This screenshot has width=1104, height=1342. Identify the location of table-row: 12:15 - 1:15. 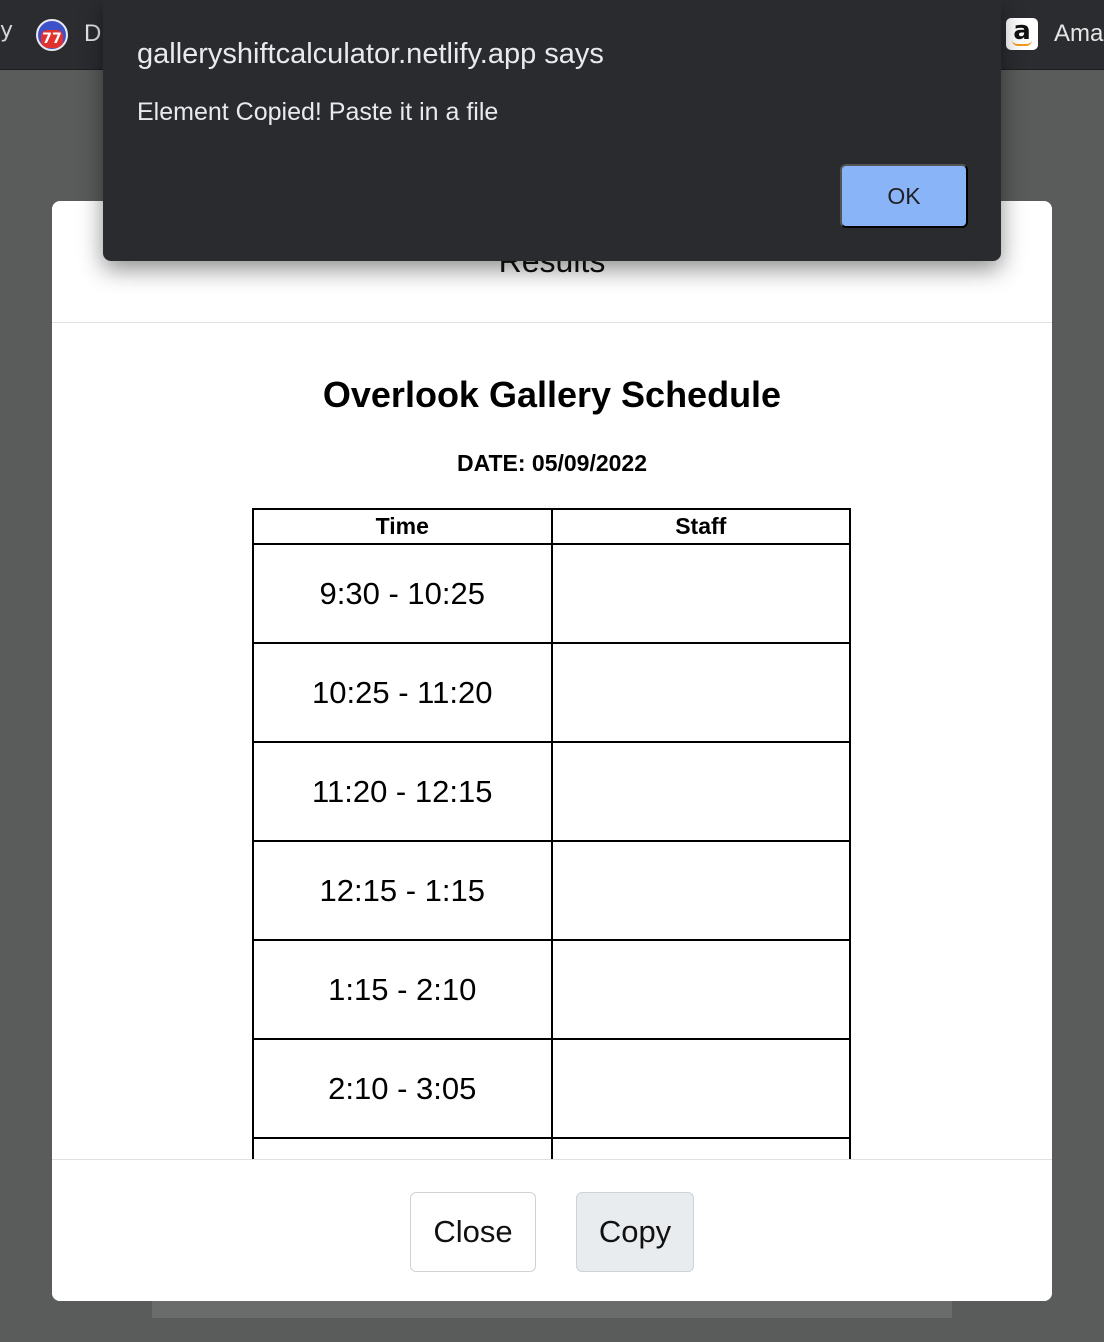
(551, 890).